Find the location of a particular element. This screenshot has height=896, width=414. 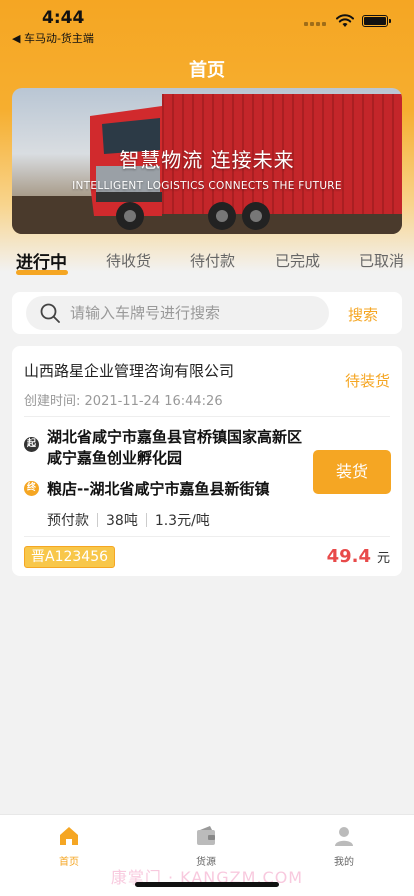

tab-pending-receipt: 待收货 is located at coordinates (128, 260).